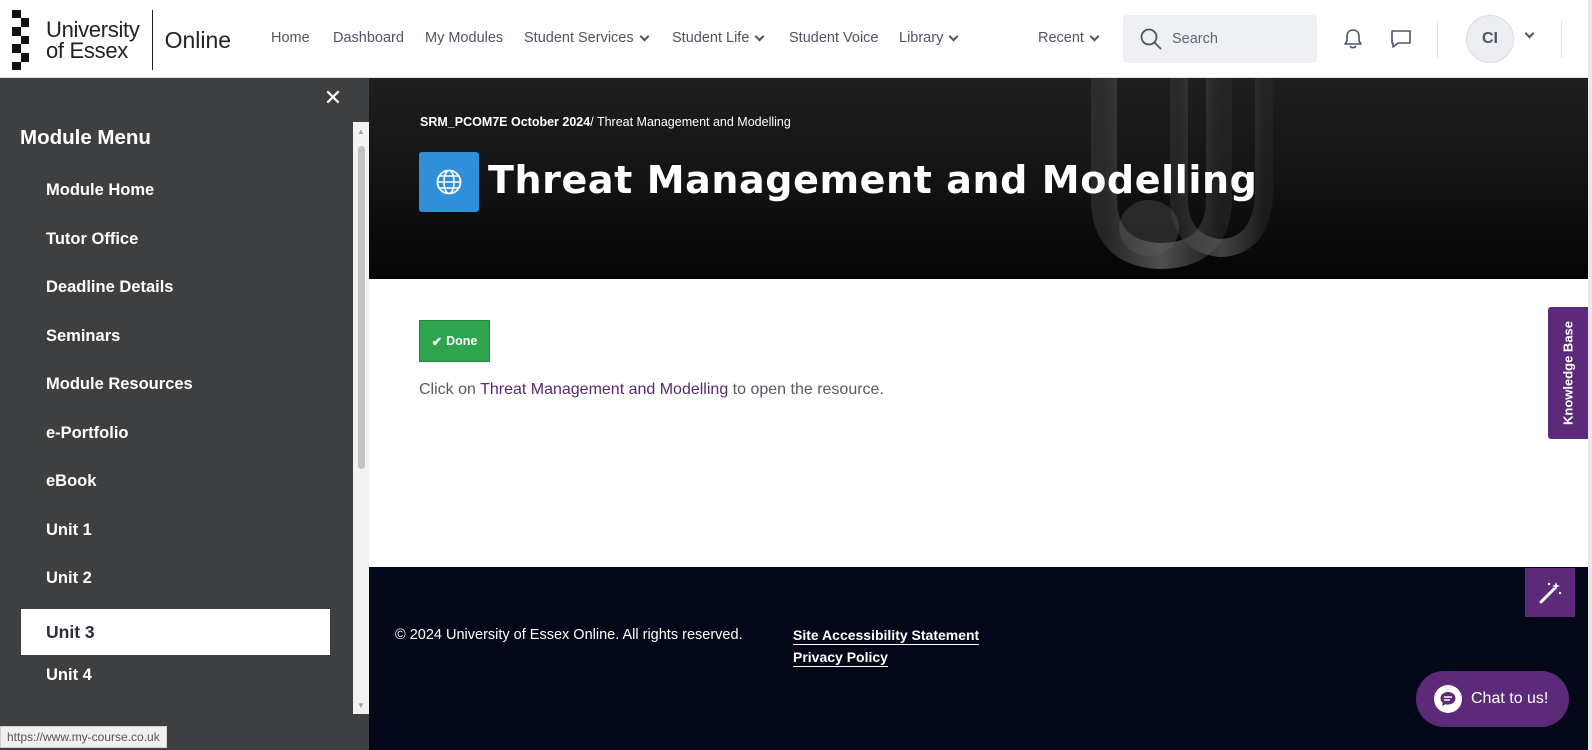  Describe the element at coordinates (290, 38) in the screenshot. I see `nav-home: Home` at that location.